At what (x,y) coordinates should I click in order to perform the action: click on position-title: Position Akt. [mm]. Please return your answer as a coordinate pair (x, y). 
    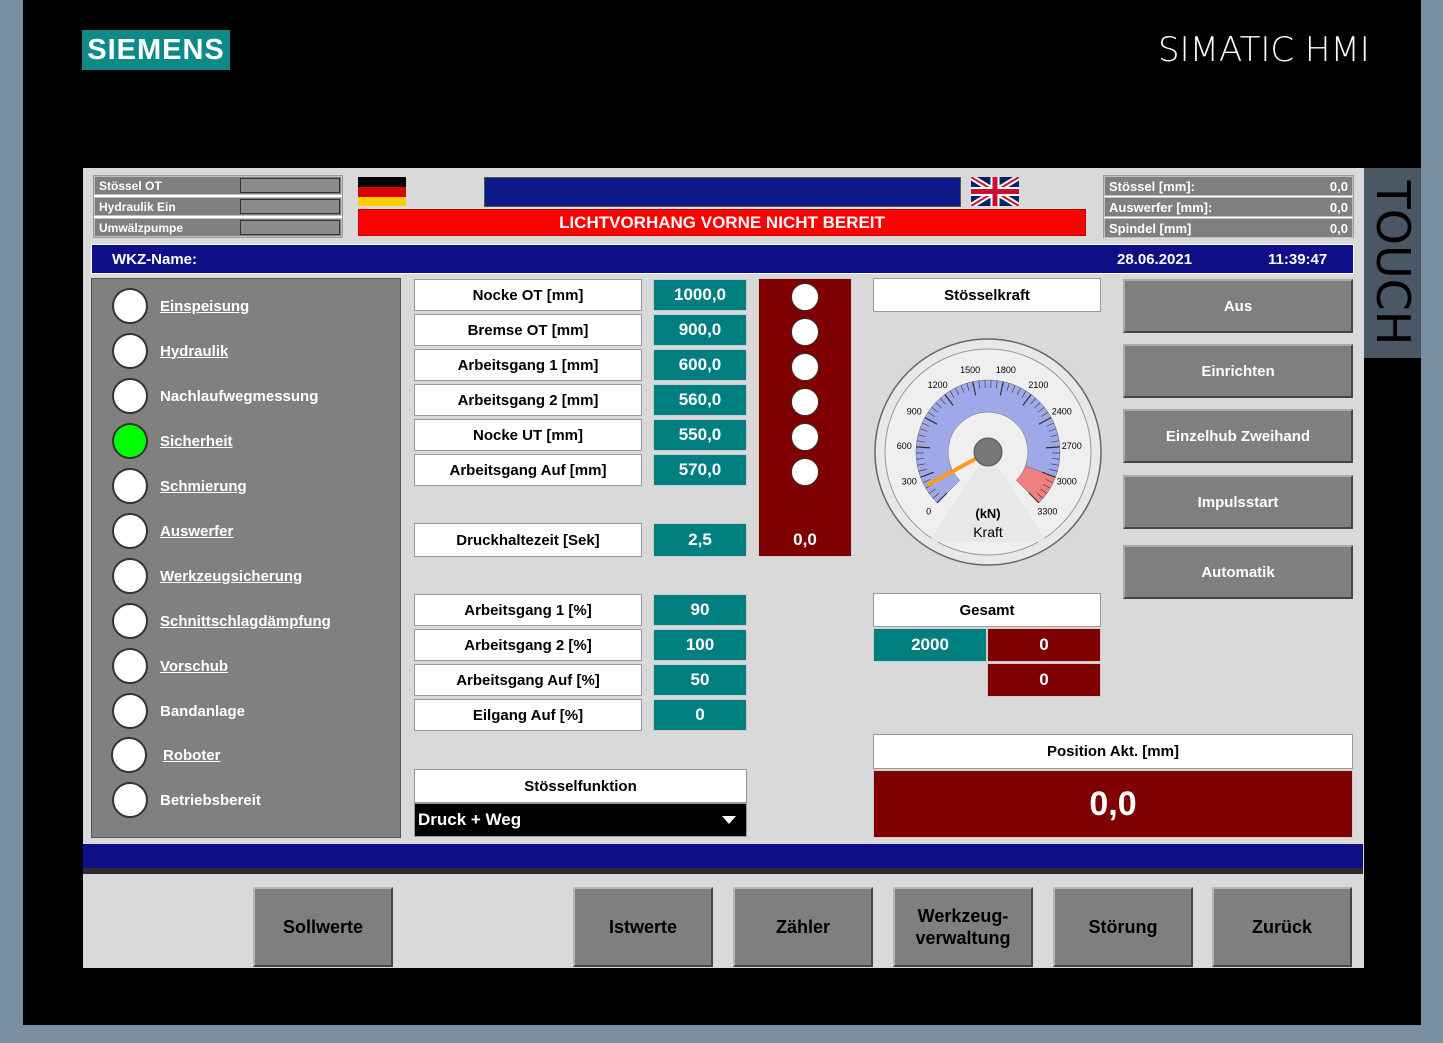
    Looking at the image, I should click on (1113, 751).